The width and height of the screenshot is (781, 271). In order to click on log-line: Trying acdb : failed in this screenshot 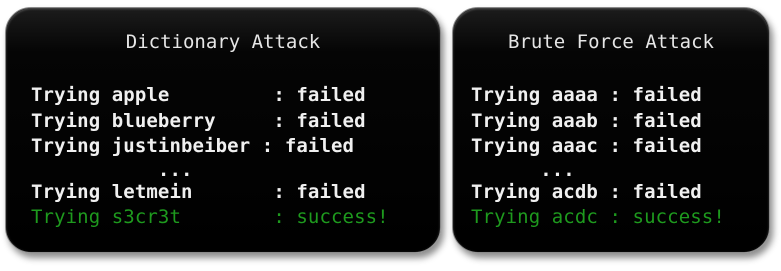, I will do `click(586, 191)`.